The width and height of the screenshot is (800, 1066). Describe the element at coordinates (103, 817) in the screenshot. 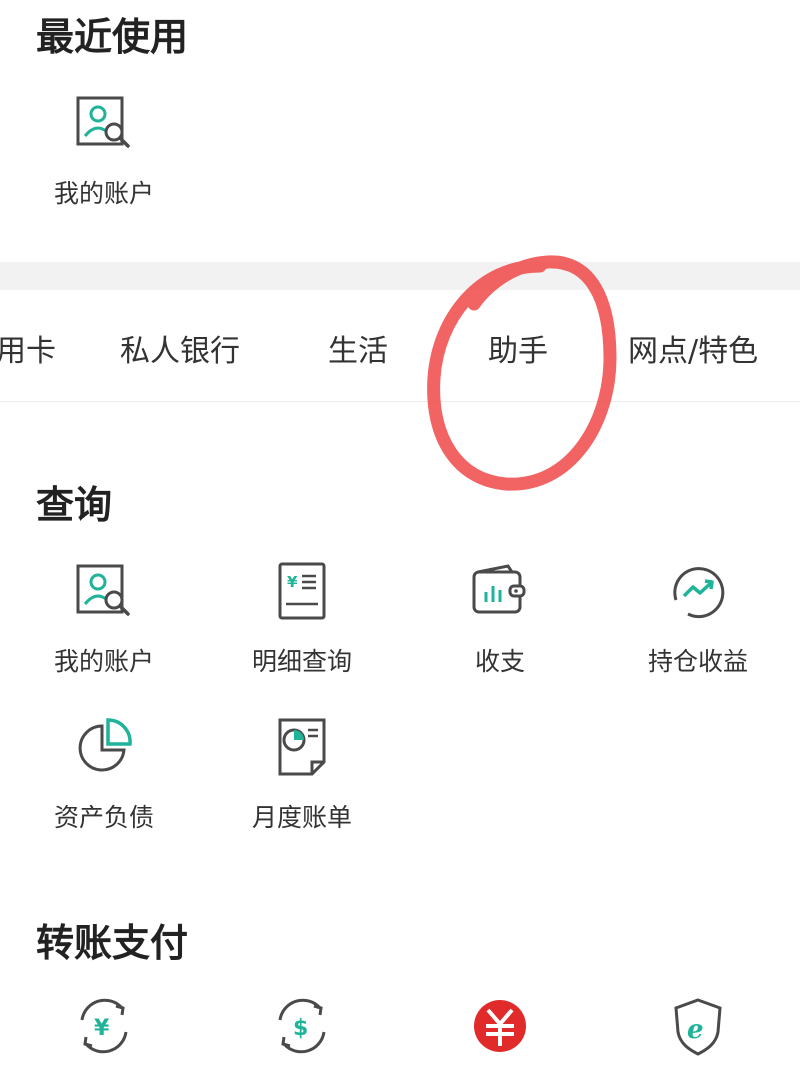

I see `query-item-label: 资产负债` at that location.